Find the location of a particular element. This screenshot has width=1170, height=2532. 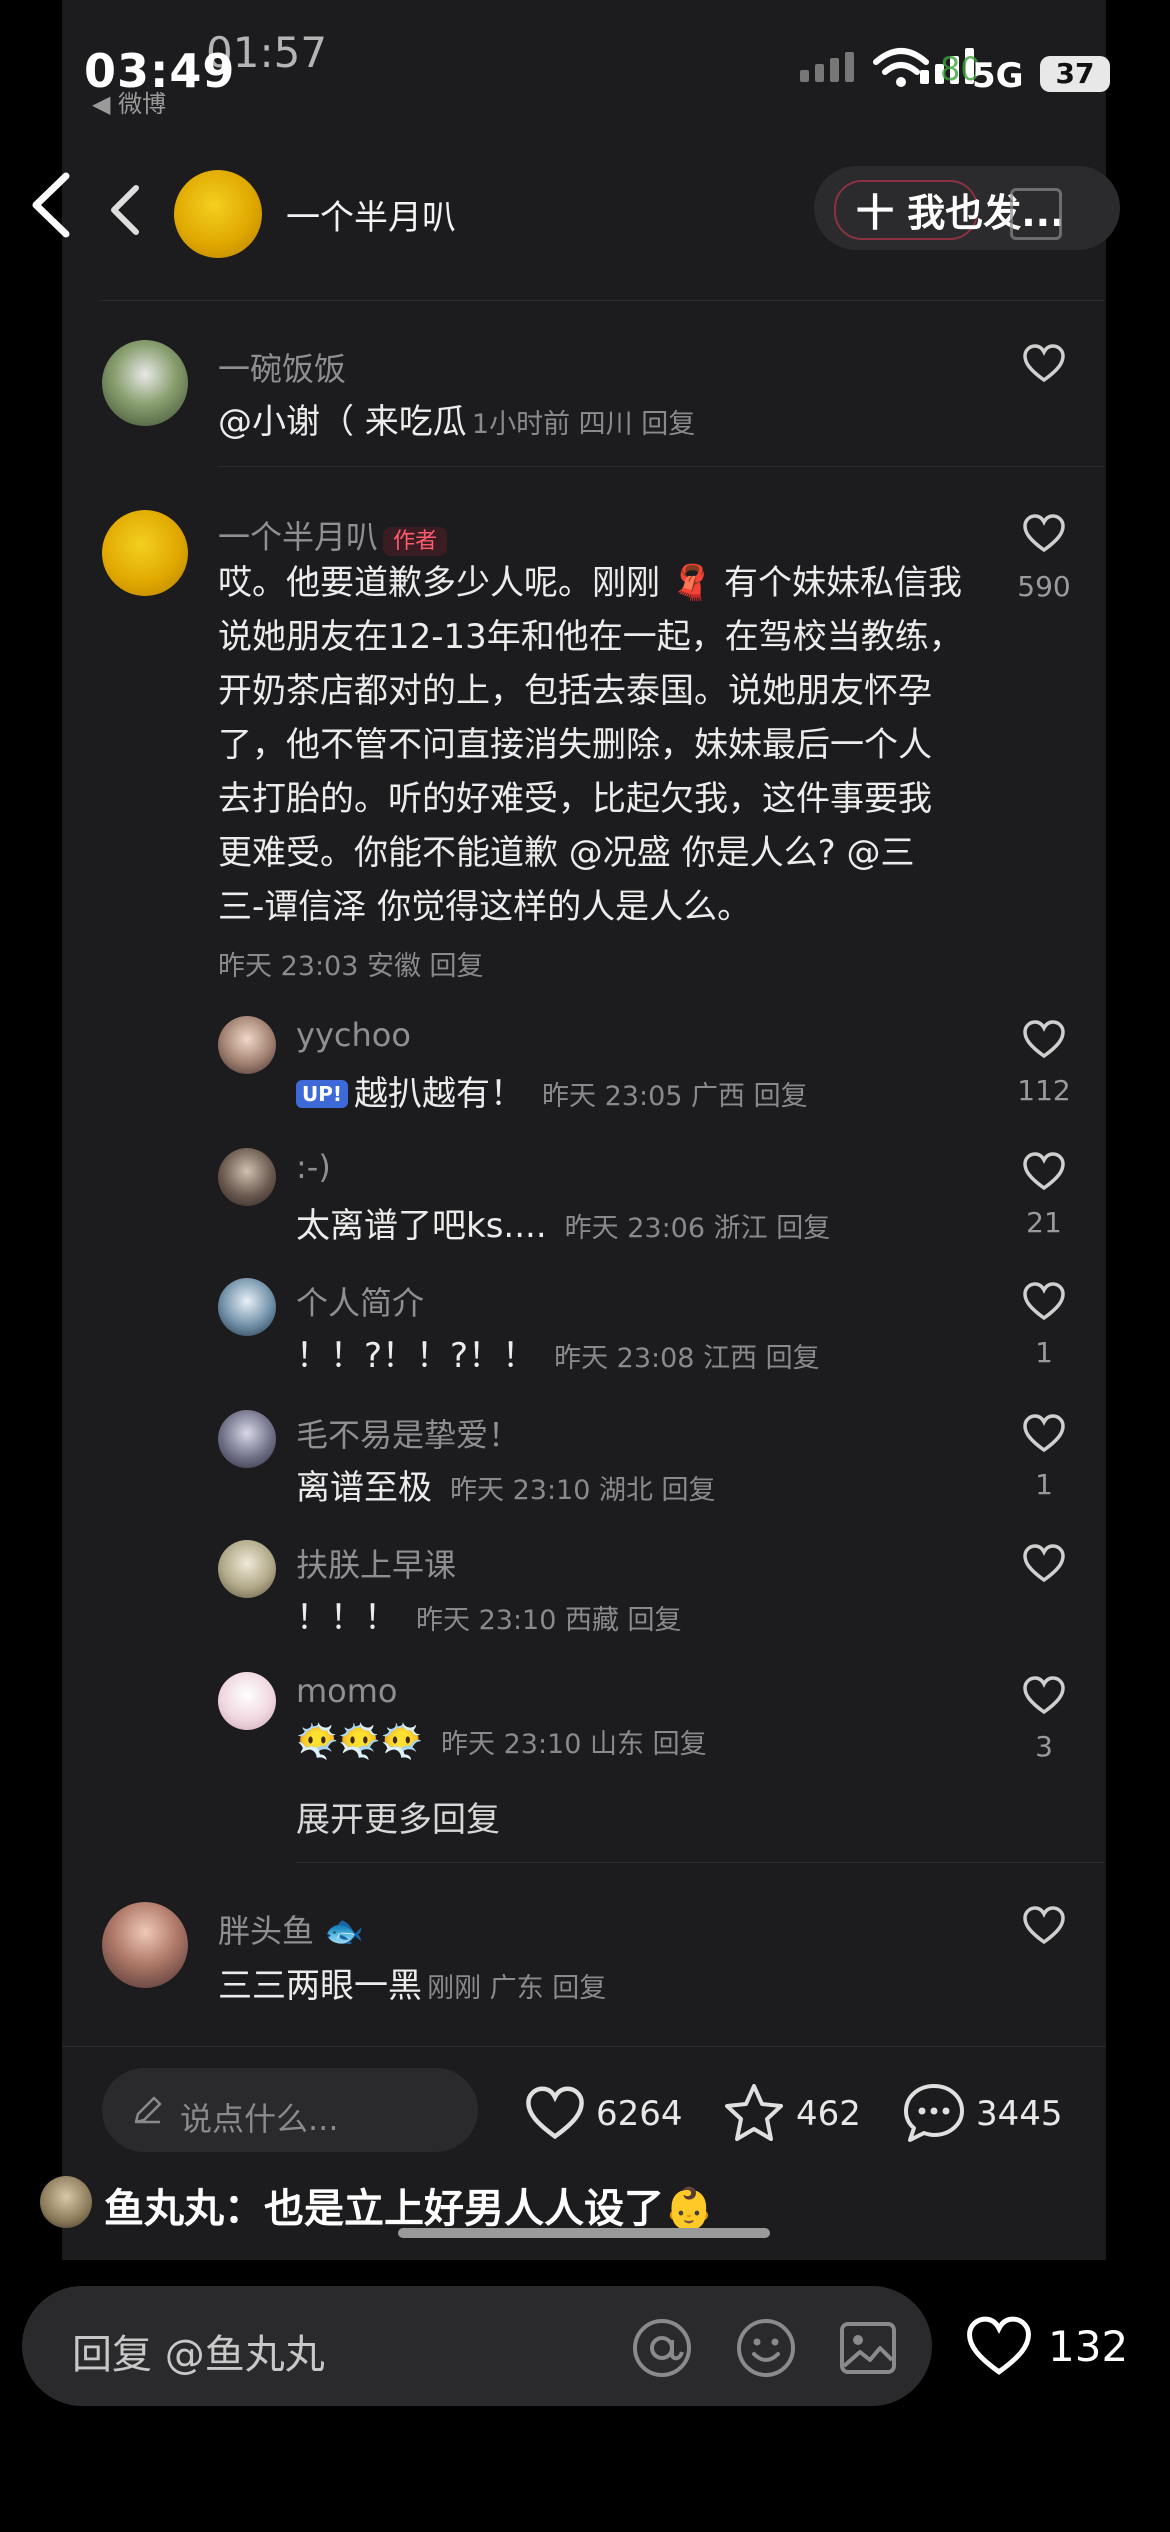

reply-meta: 昨天 23:10 湖北 回复 is located at coordinates (583, 1490).